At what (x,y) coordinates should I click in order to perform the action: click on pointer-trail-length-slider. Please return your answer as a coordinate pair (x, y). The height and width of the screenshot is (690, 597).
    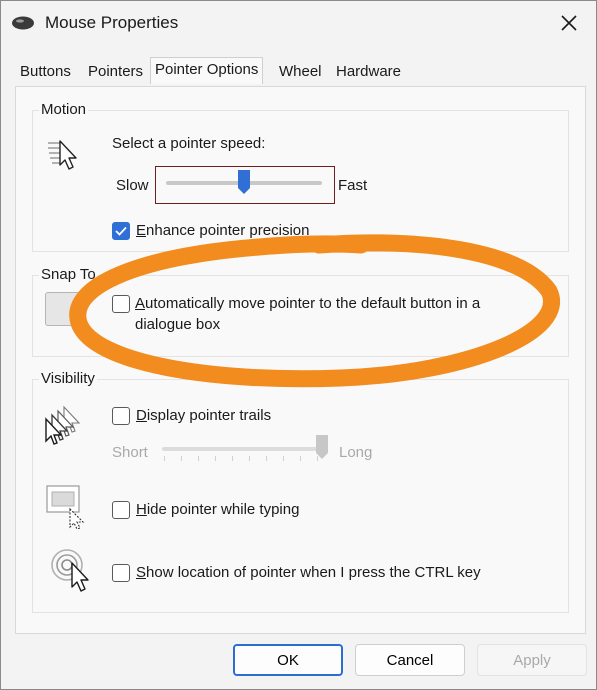
    Looking at the image, I should click on (248, 451).